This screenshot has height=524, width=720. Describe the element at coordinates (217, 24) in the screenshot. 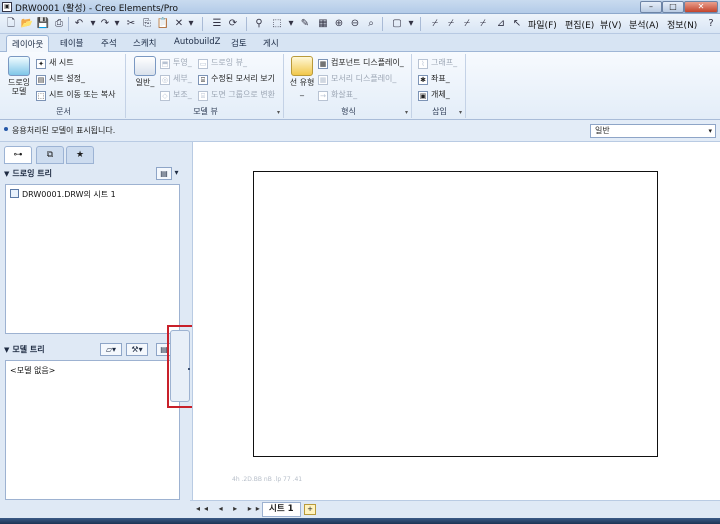

I see `layers-icon: ☰` at that location.